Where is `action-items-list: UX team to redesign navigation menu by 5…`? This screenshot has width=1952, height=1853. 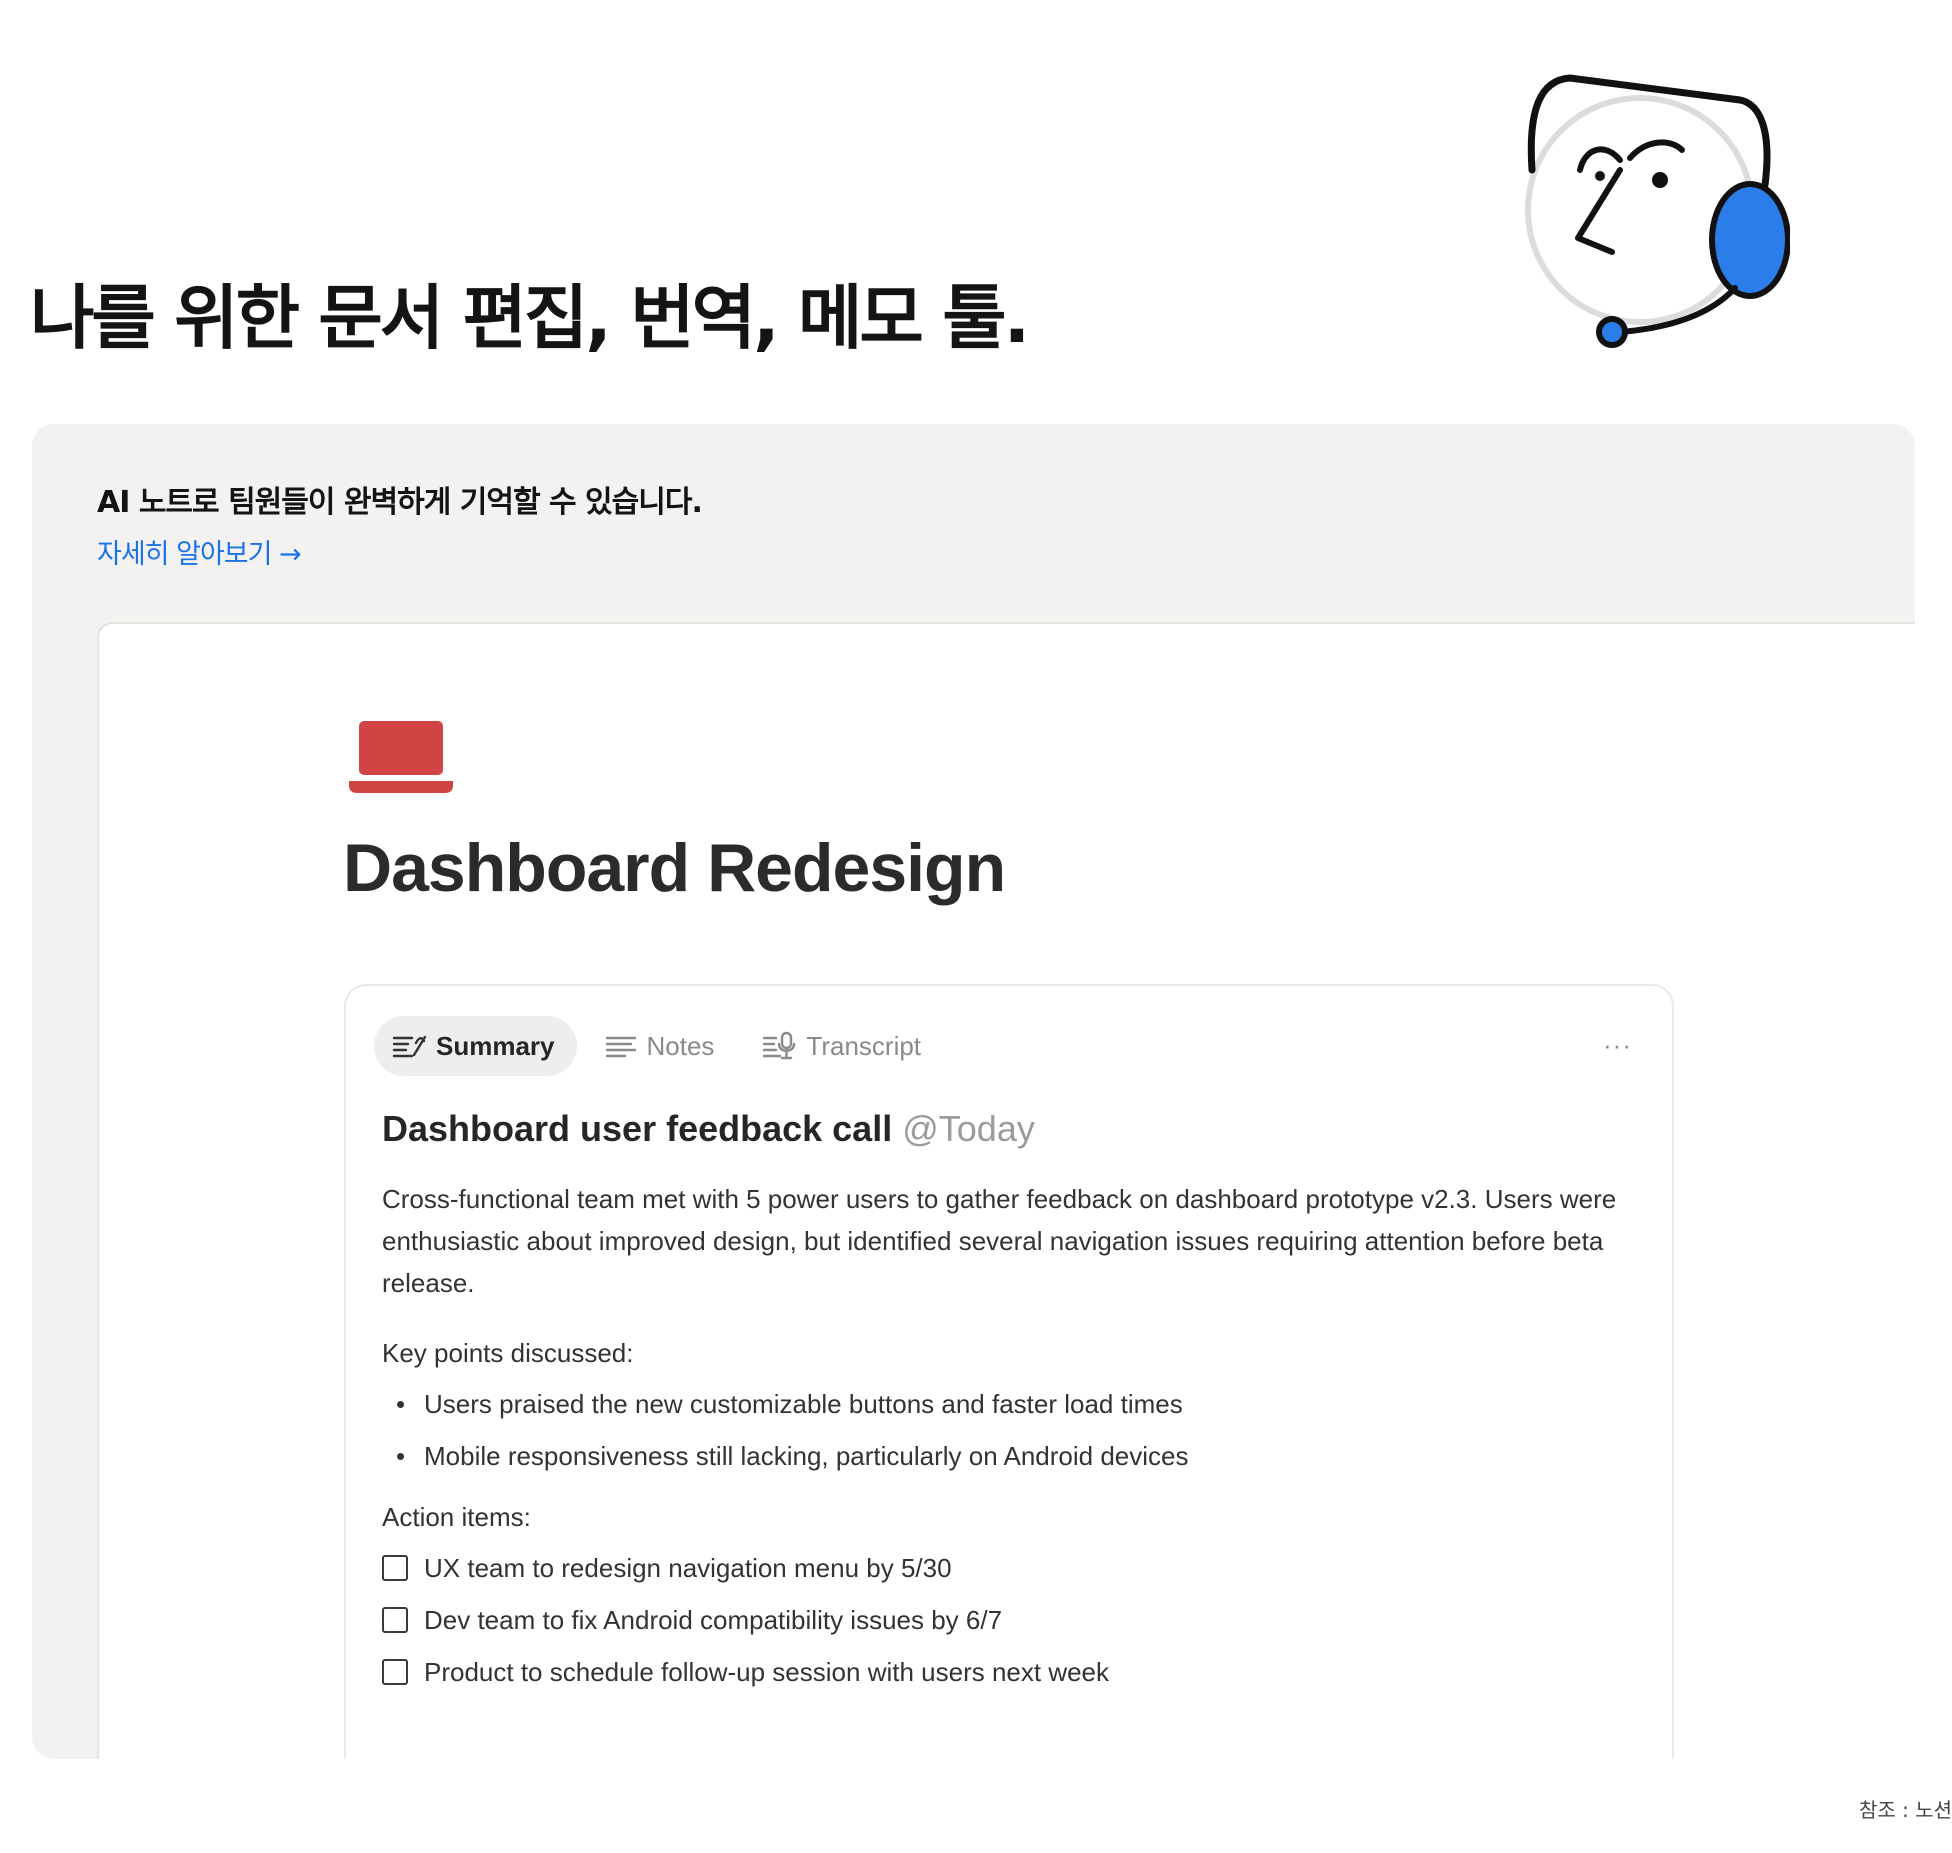
action-items-list: UX team to redesign navigation menu by 5… is located at coordinates (745, 1620).